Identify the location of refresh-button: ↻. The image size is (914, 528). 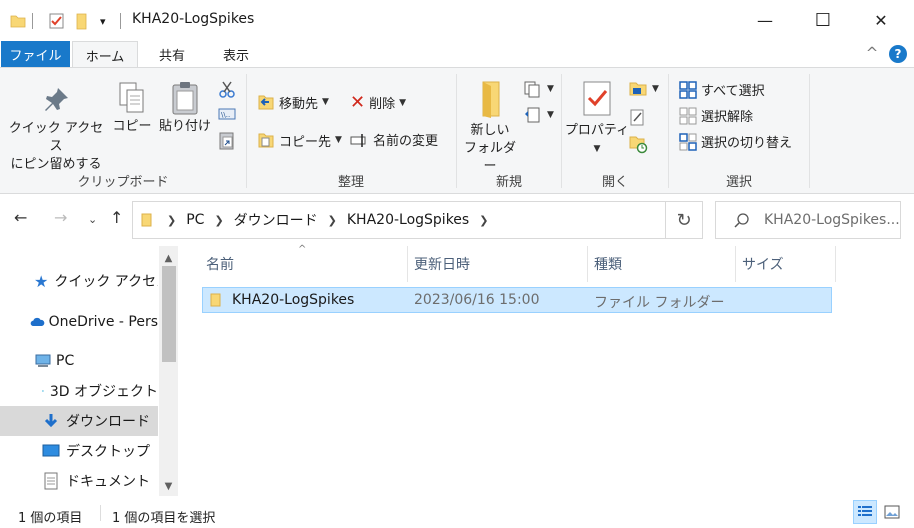
(684, 220).